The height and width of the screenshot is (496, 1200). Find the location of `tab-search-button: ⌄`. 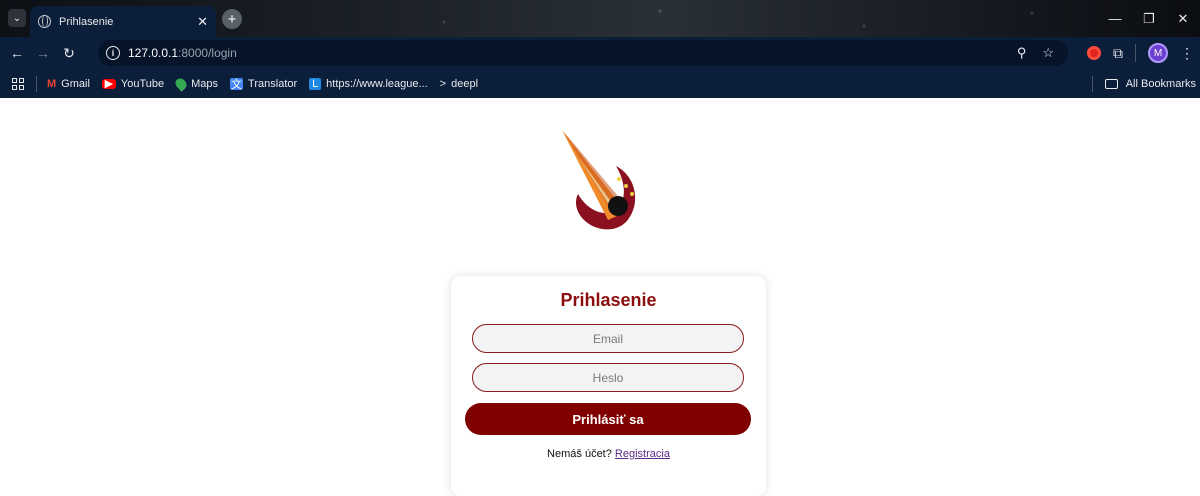

tab-search-button: ⌄ is located at coordinates (17, 18).